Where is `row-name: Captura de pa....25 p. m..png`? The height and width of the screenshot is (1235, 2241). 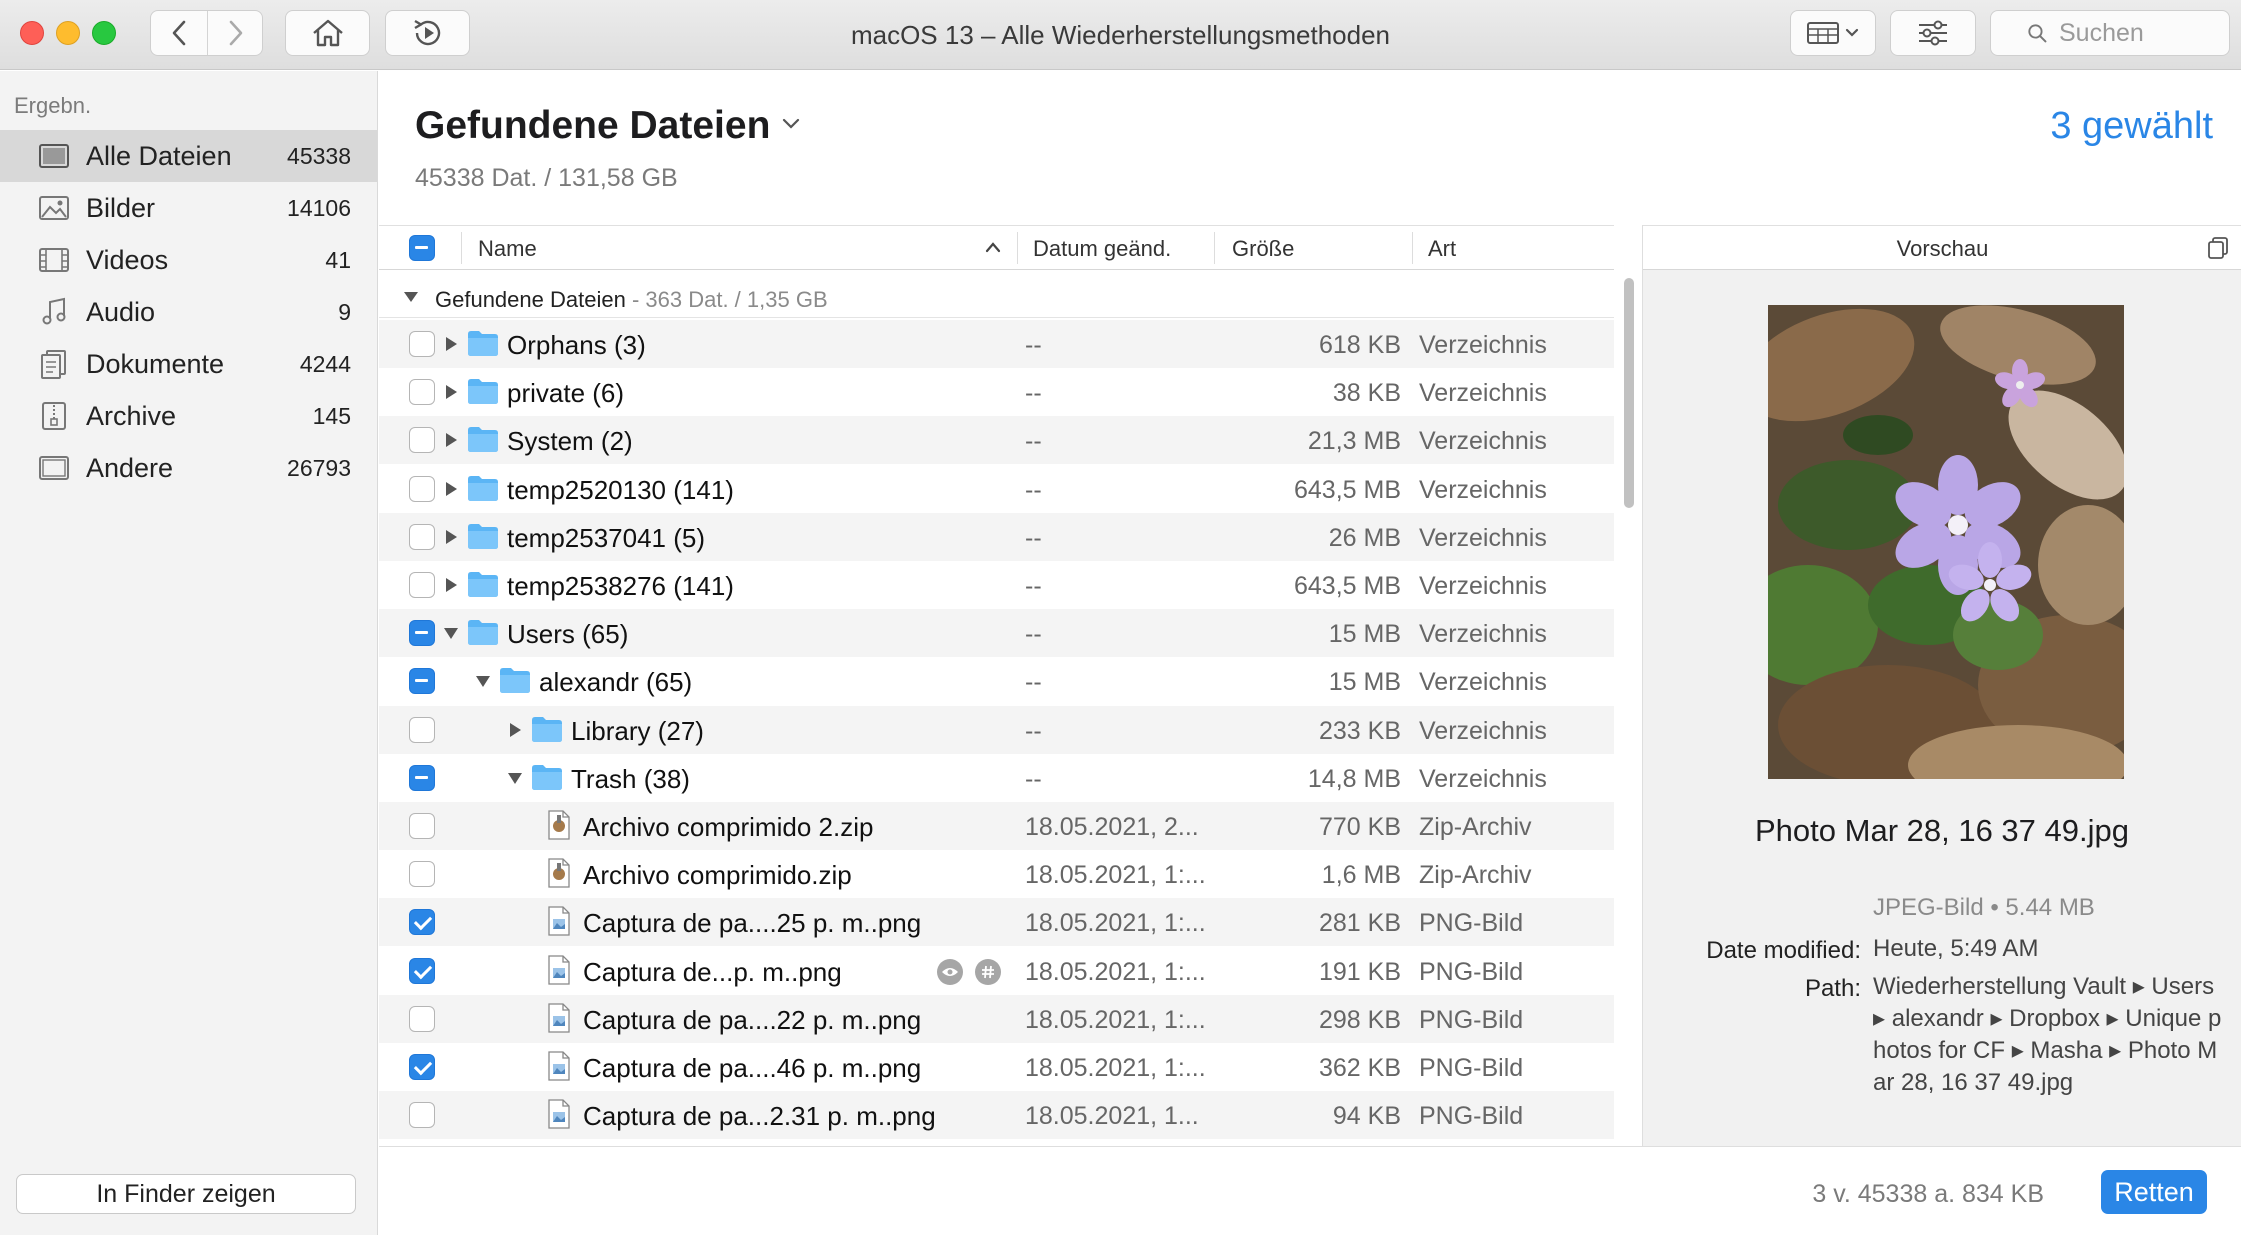 row-name: Captura de pa....25 p. m..png is located at coordinates (752, 923).